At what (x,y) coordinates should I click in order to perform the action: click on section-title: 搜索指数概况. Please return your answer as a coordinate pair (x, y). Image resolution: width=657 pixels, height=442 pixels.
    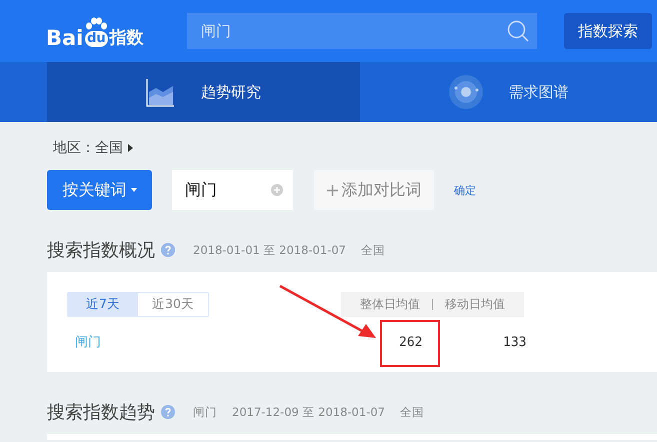
    Looking at the image, I should click on (101, 250).